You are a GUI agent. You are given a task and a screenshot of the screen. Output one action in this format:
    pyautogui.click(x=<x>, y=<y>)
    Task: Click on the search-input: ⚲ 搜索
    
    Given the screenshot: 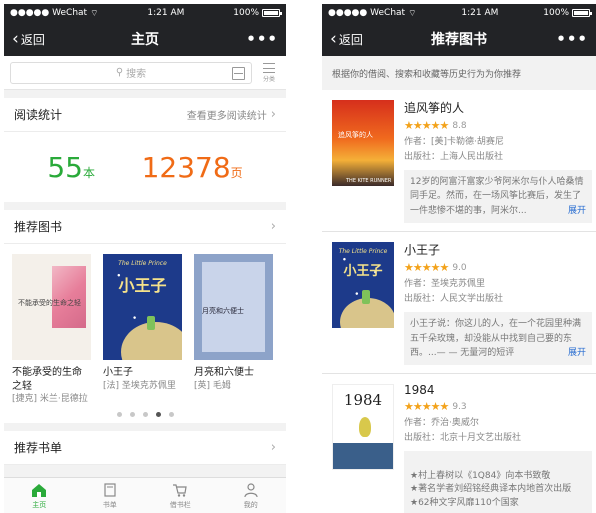 What is the action you would take?
    pyautogui.click(x=131, y=72)
    